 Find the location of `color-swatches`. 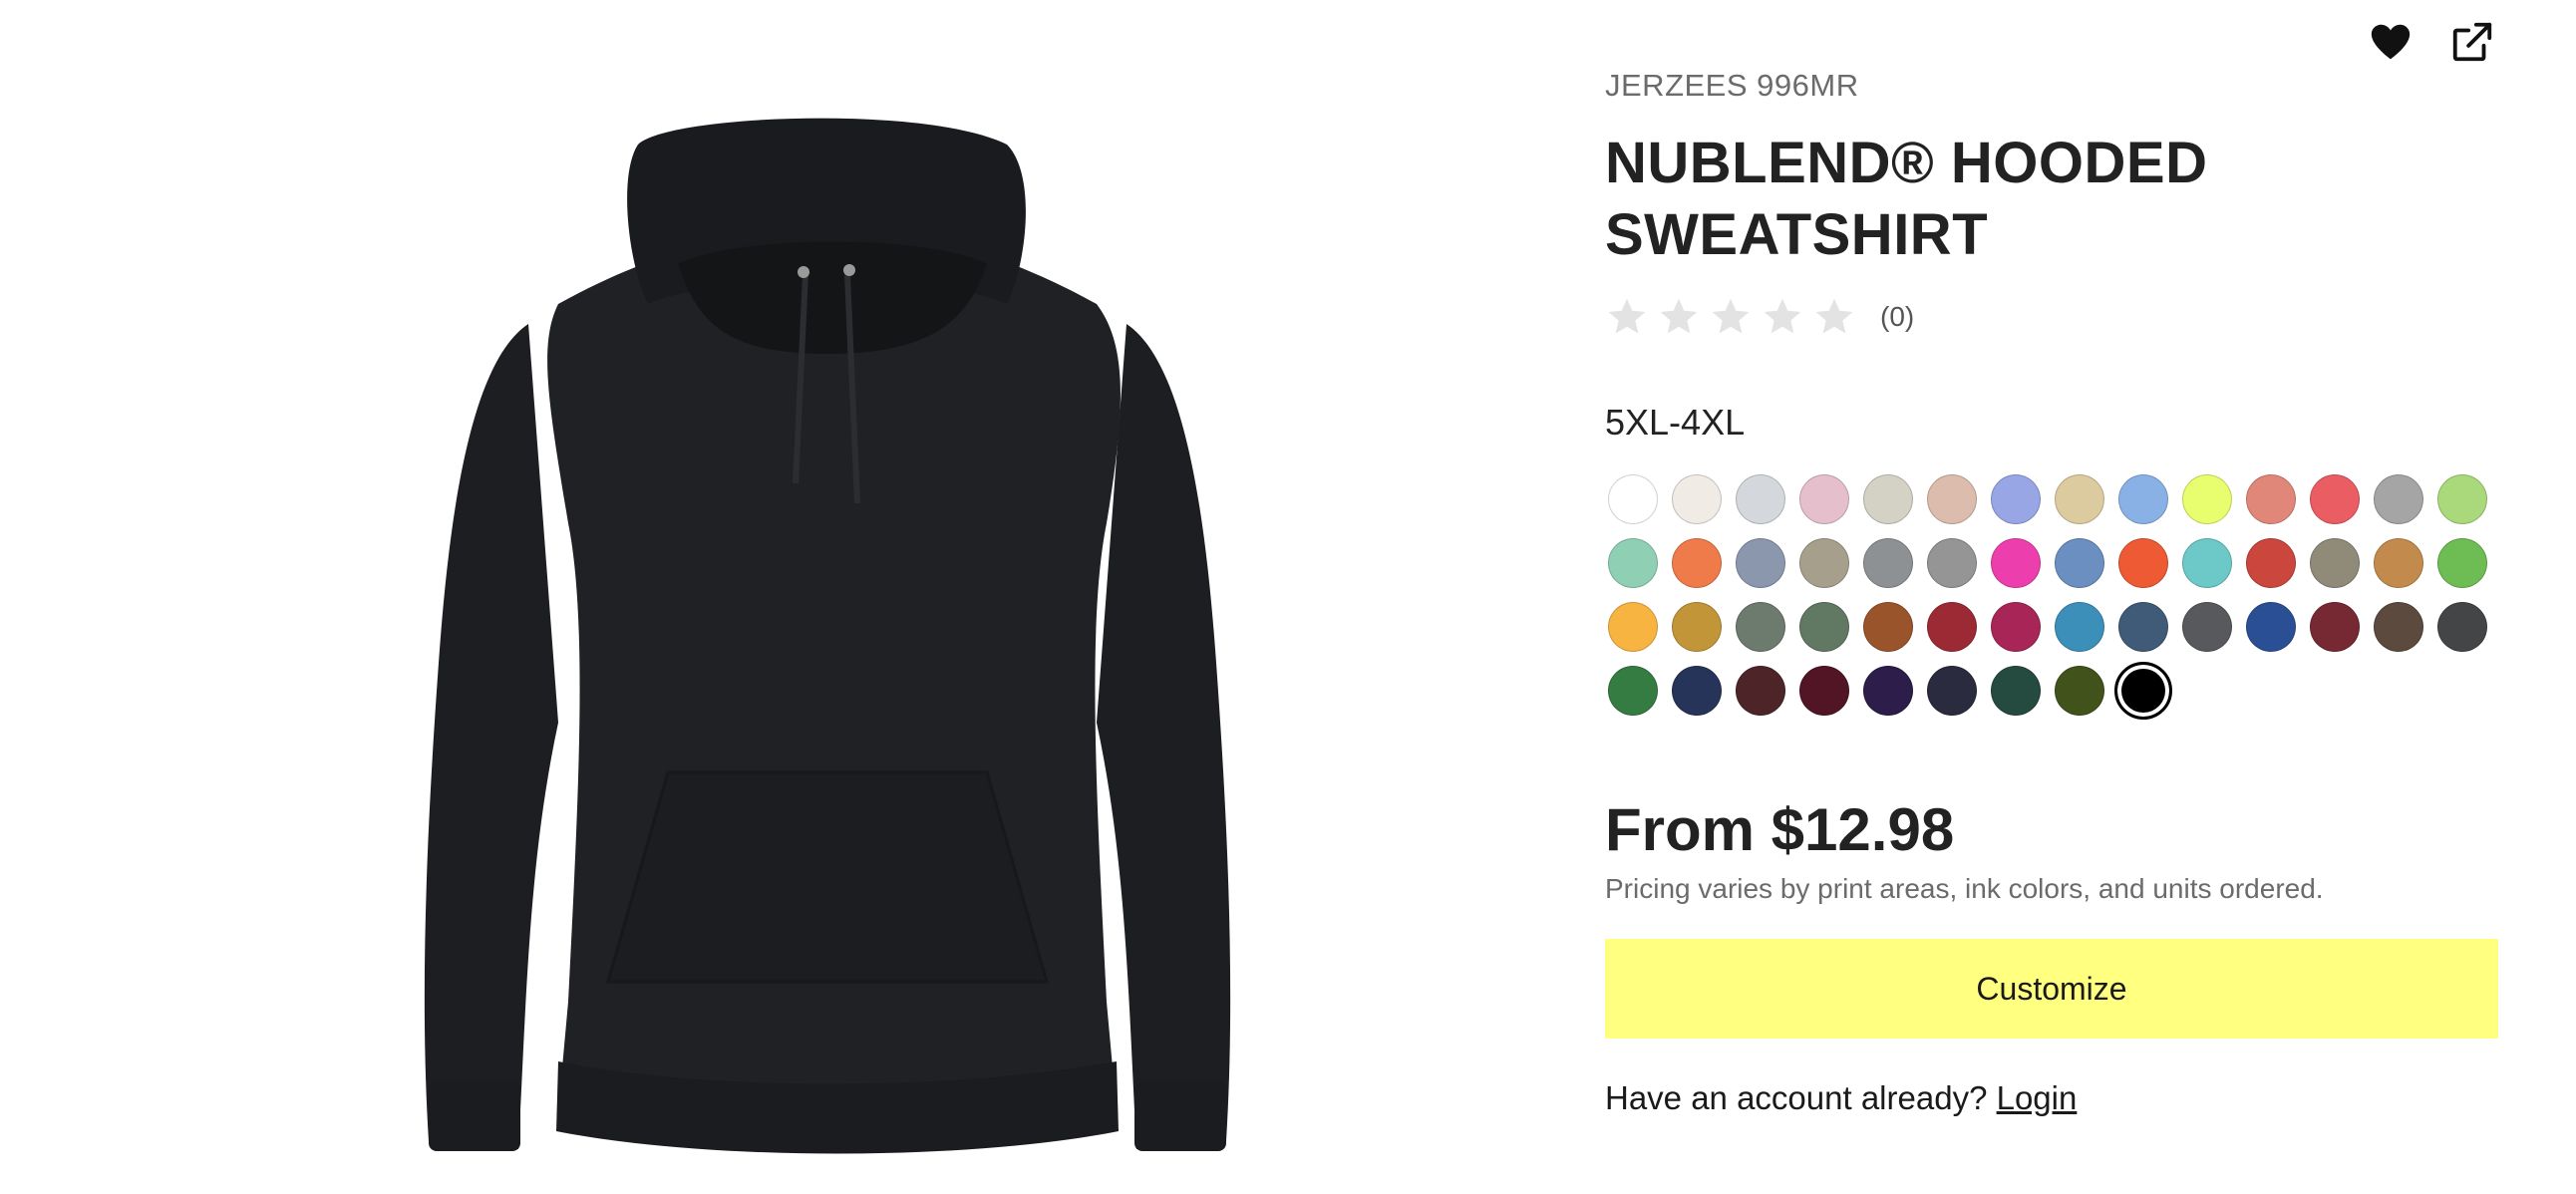

color-swatches is located at coordinates (2053, 597).